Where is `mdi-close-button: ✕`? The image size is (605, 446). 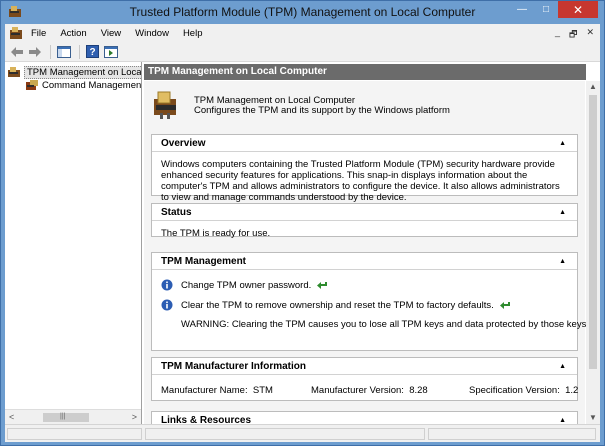
mdi-close-button: ✕ is located at coordinates (590, 35).